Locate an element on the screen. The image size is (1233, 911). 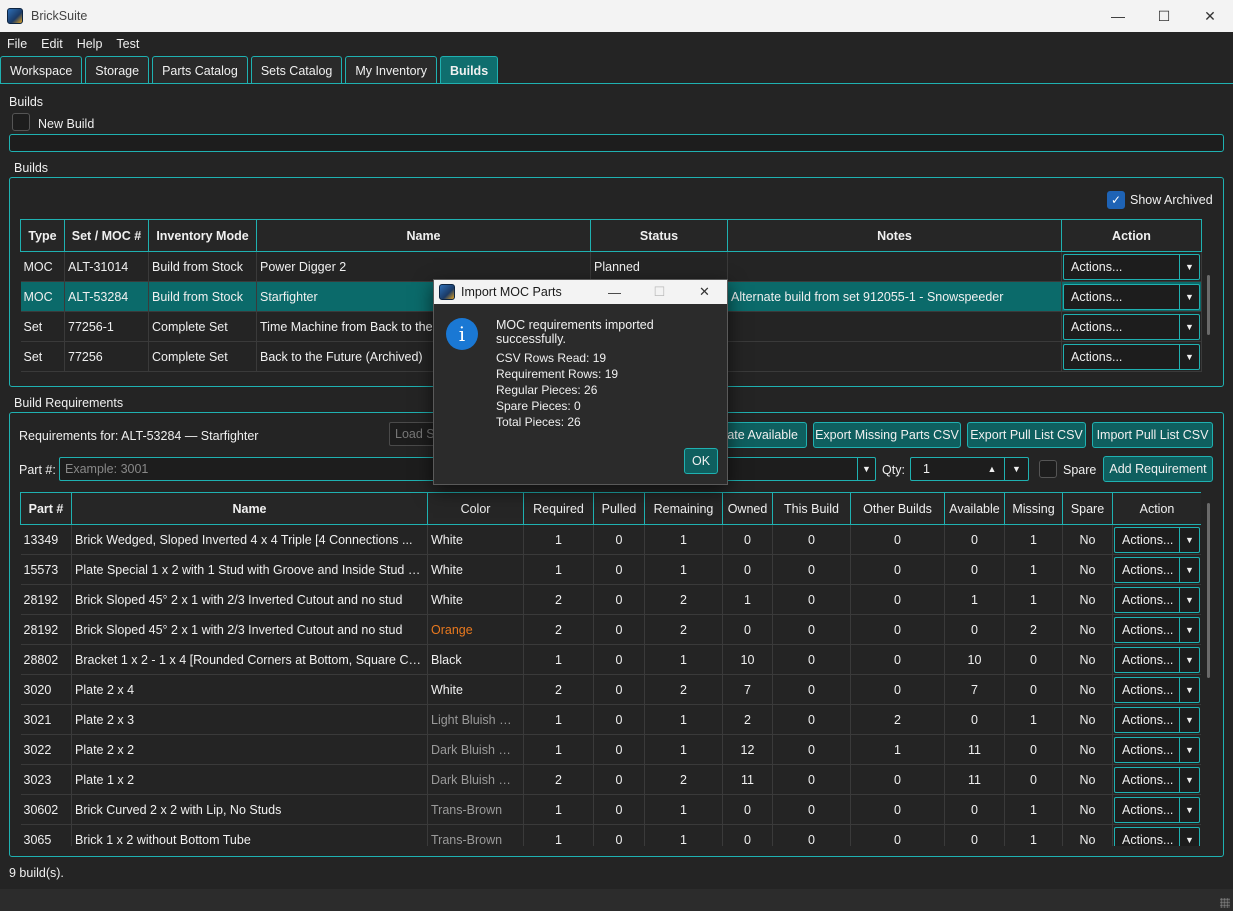
menu-help: Help is located at coordinates (90, 44).